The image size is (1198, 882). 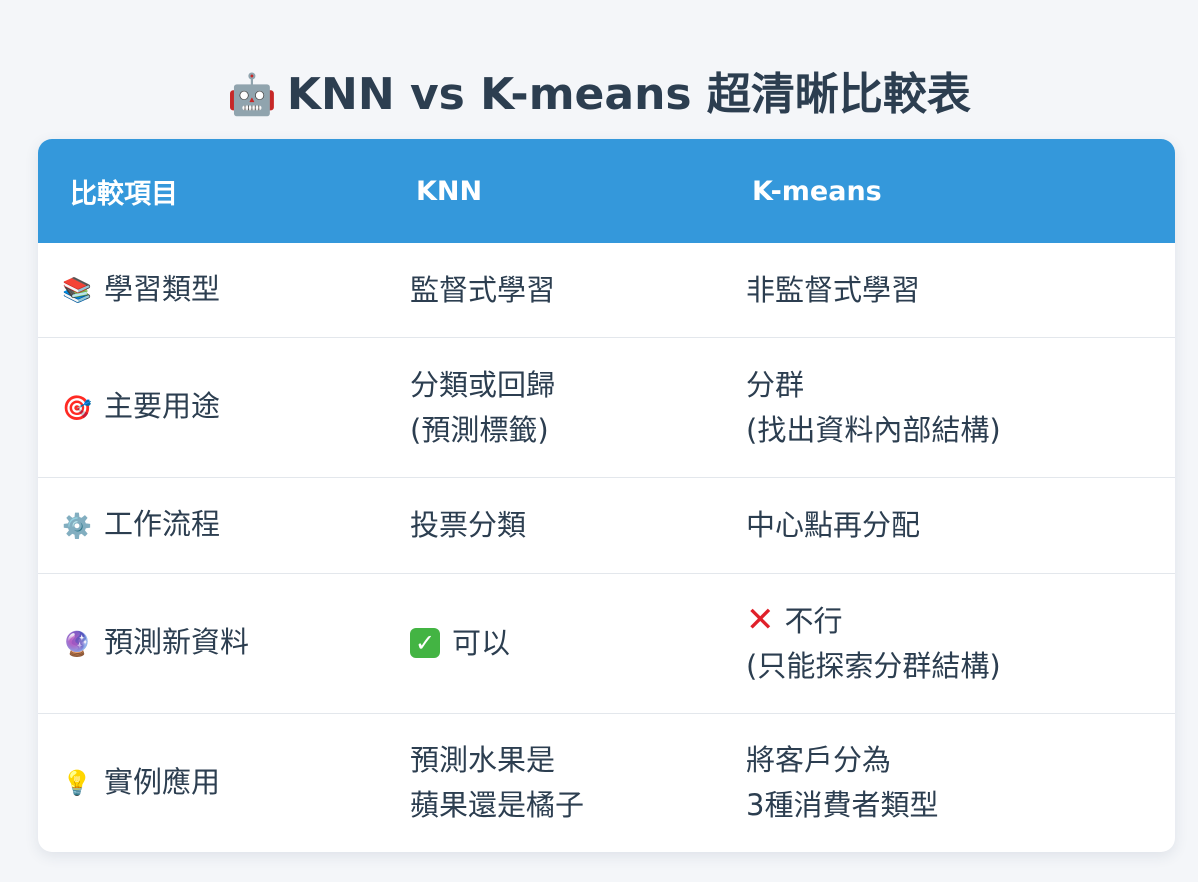 I want to click on row-label: 實例應用, so click(x=162, y=781).